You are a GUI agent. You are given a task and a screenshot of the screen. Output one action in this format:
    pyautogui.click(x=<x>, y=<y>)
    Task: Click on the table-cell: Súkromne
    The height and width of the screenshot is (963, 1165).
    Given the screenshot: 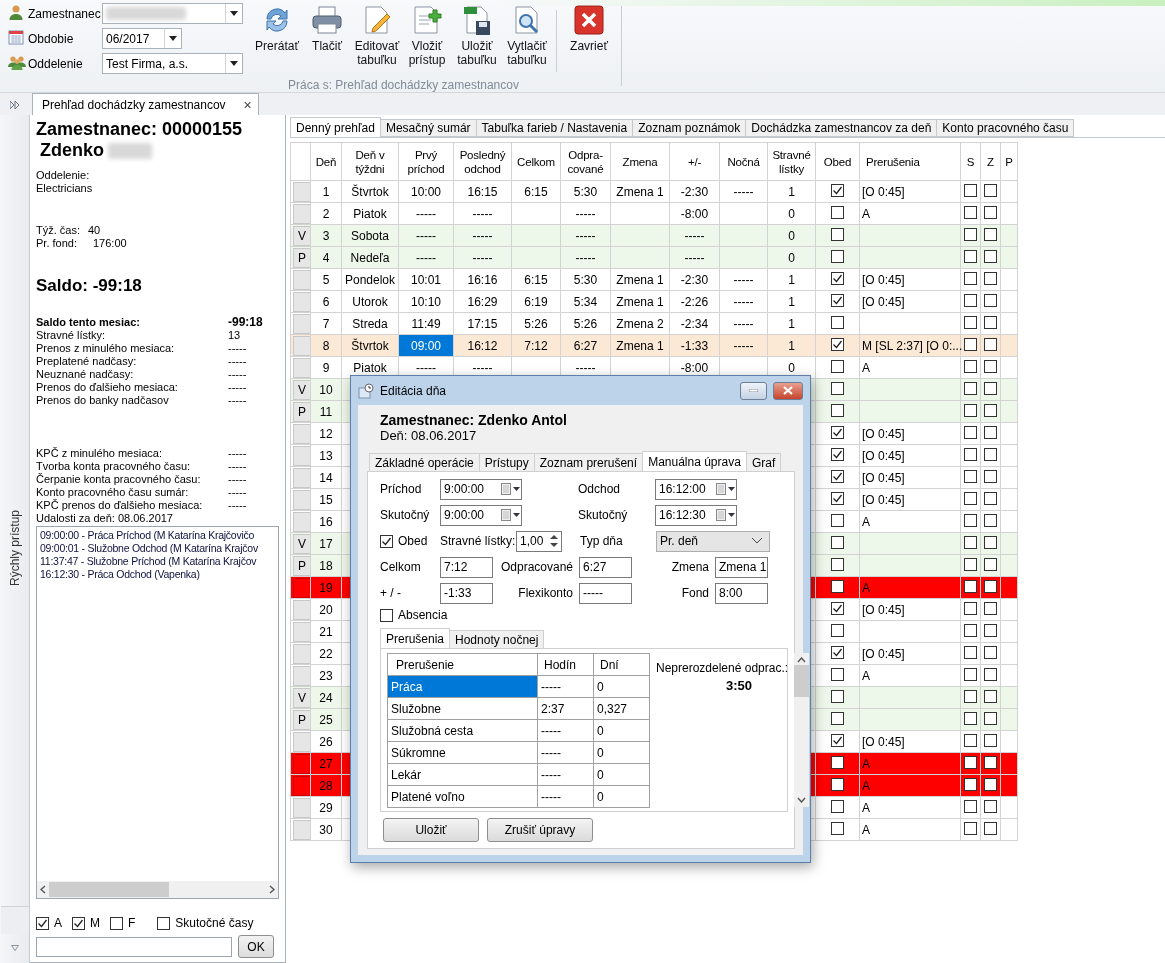 What is the action you would take?
    pyautogui.click(x=462, y=752)
    